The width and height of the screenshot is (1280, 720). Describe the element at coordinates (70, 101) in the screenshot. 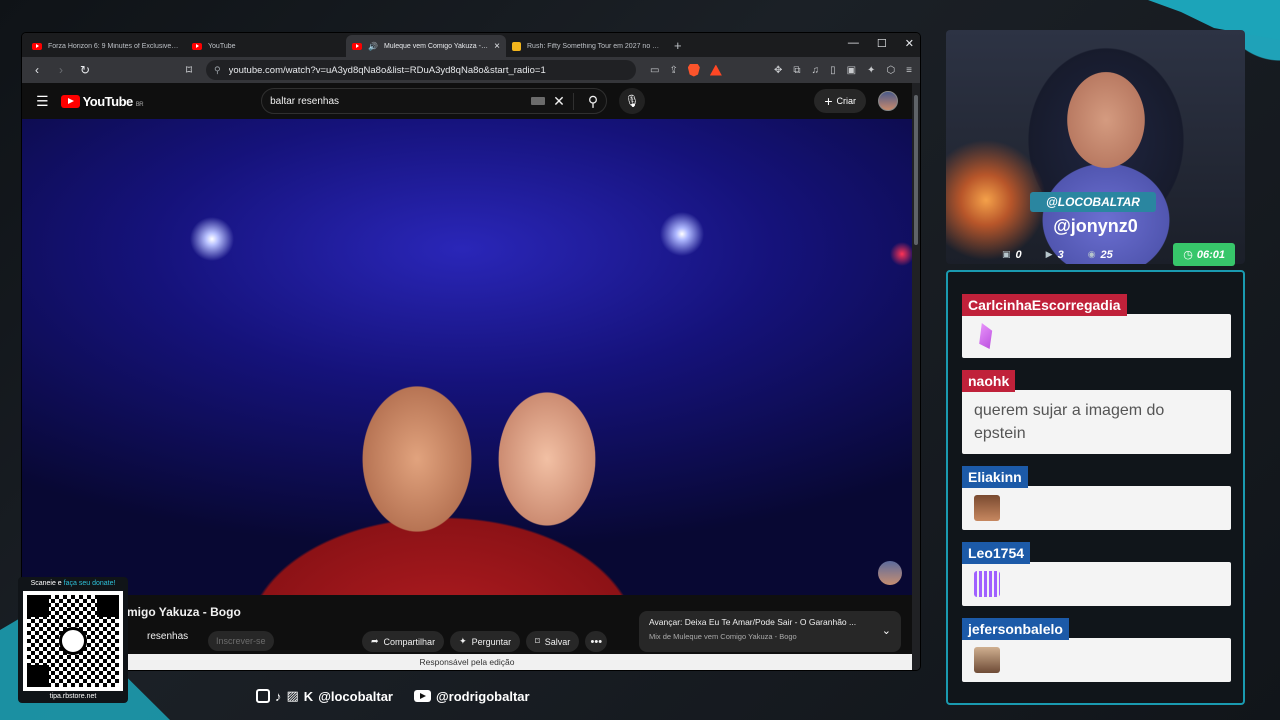

I see `youtube-logo-icon` at that location.